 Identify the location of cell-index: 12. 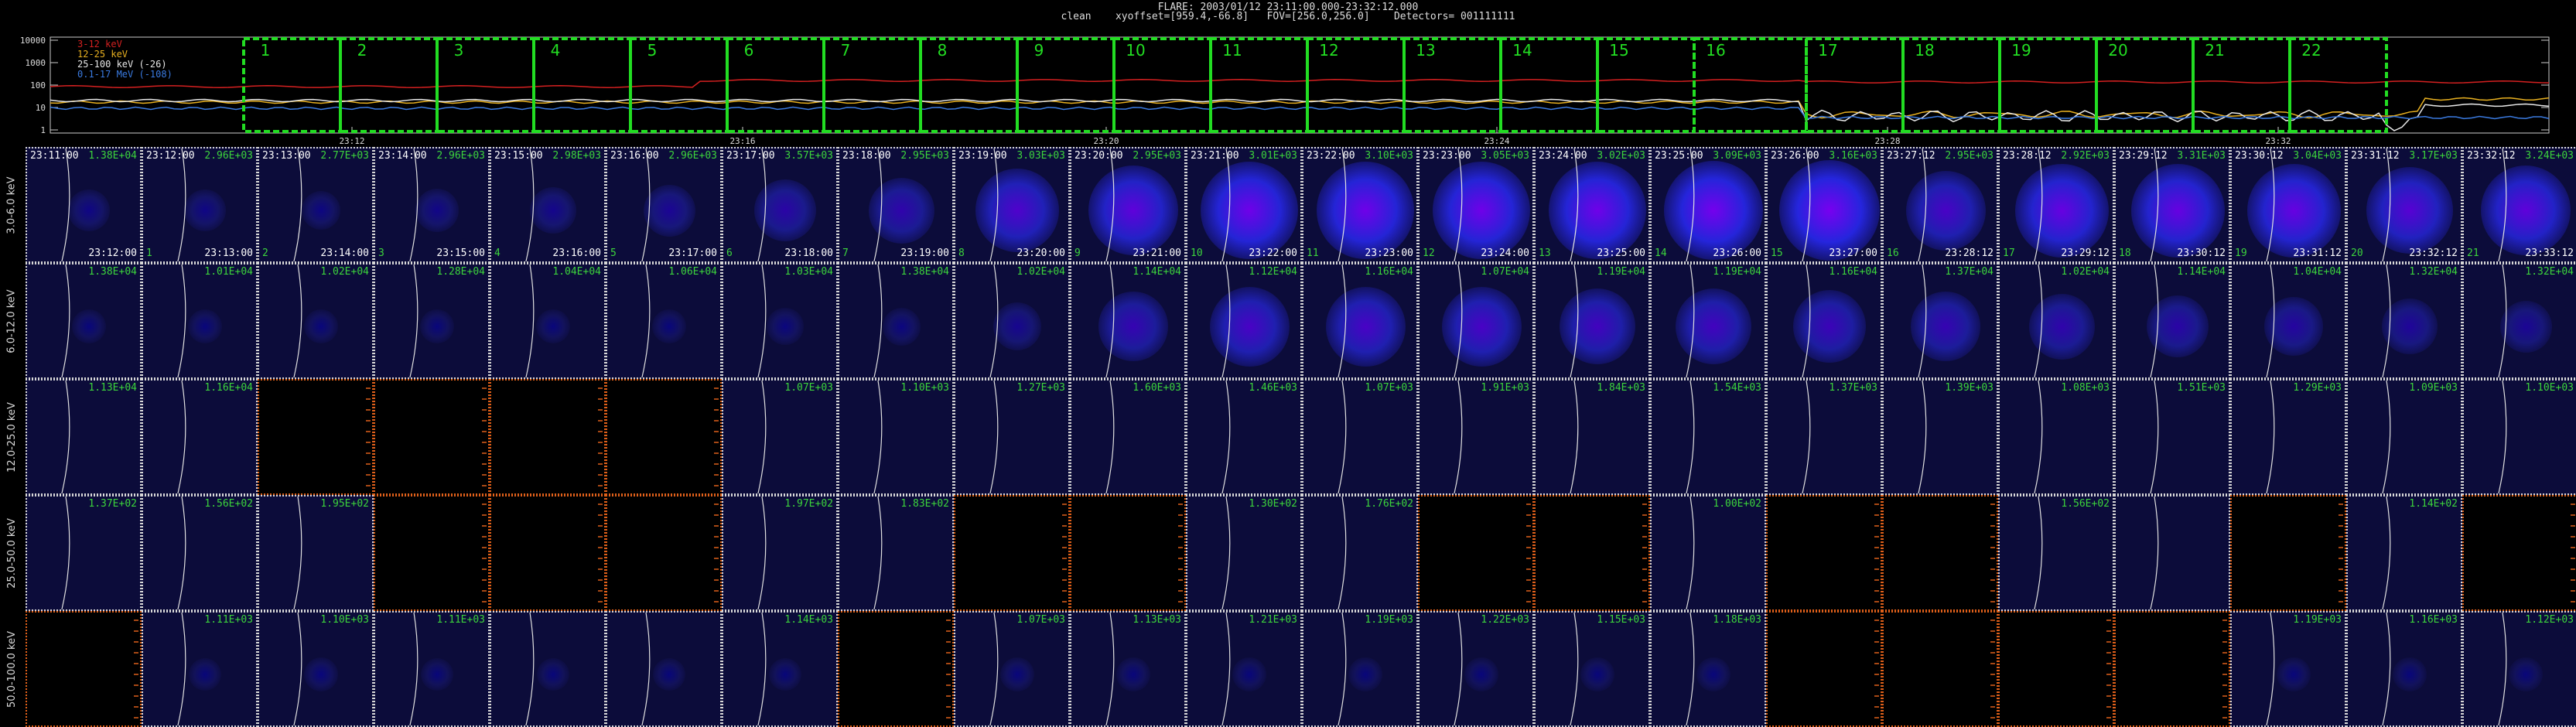
(1429, 253).